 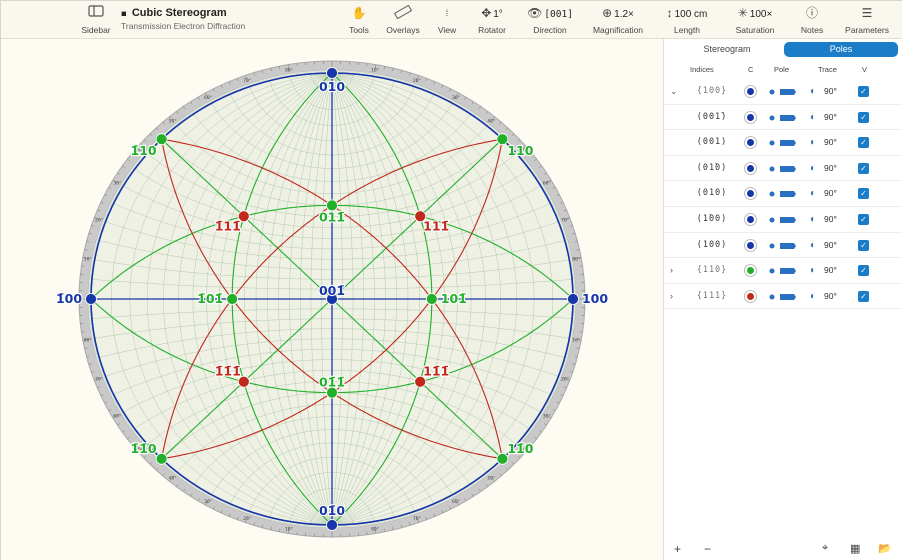 What do you see at coordinates (841, 49) in the screenshot?
I see `tab-poles: Poles` at bounding box center [841, 49].